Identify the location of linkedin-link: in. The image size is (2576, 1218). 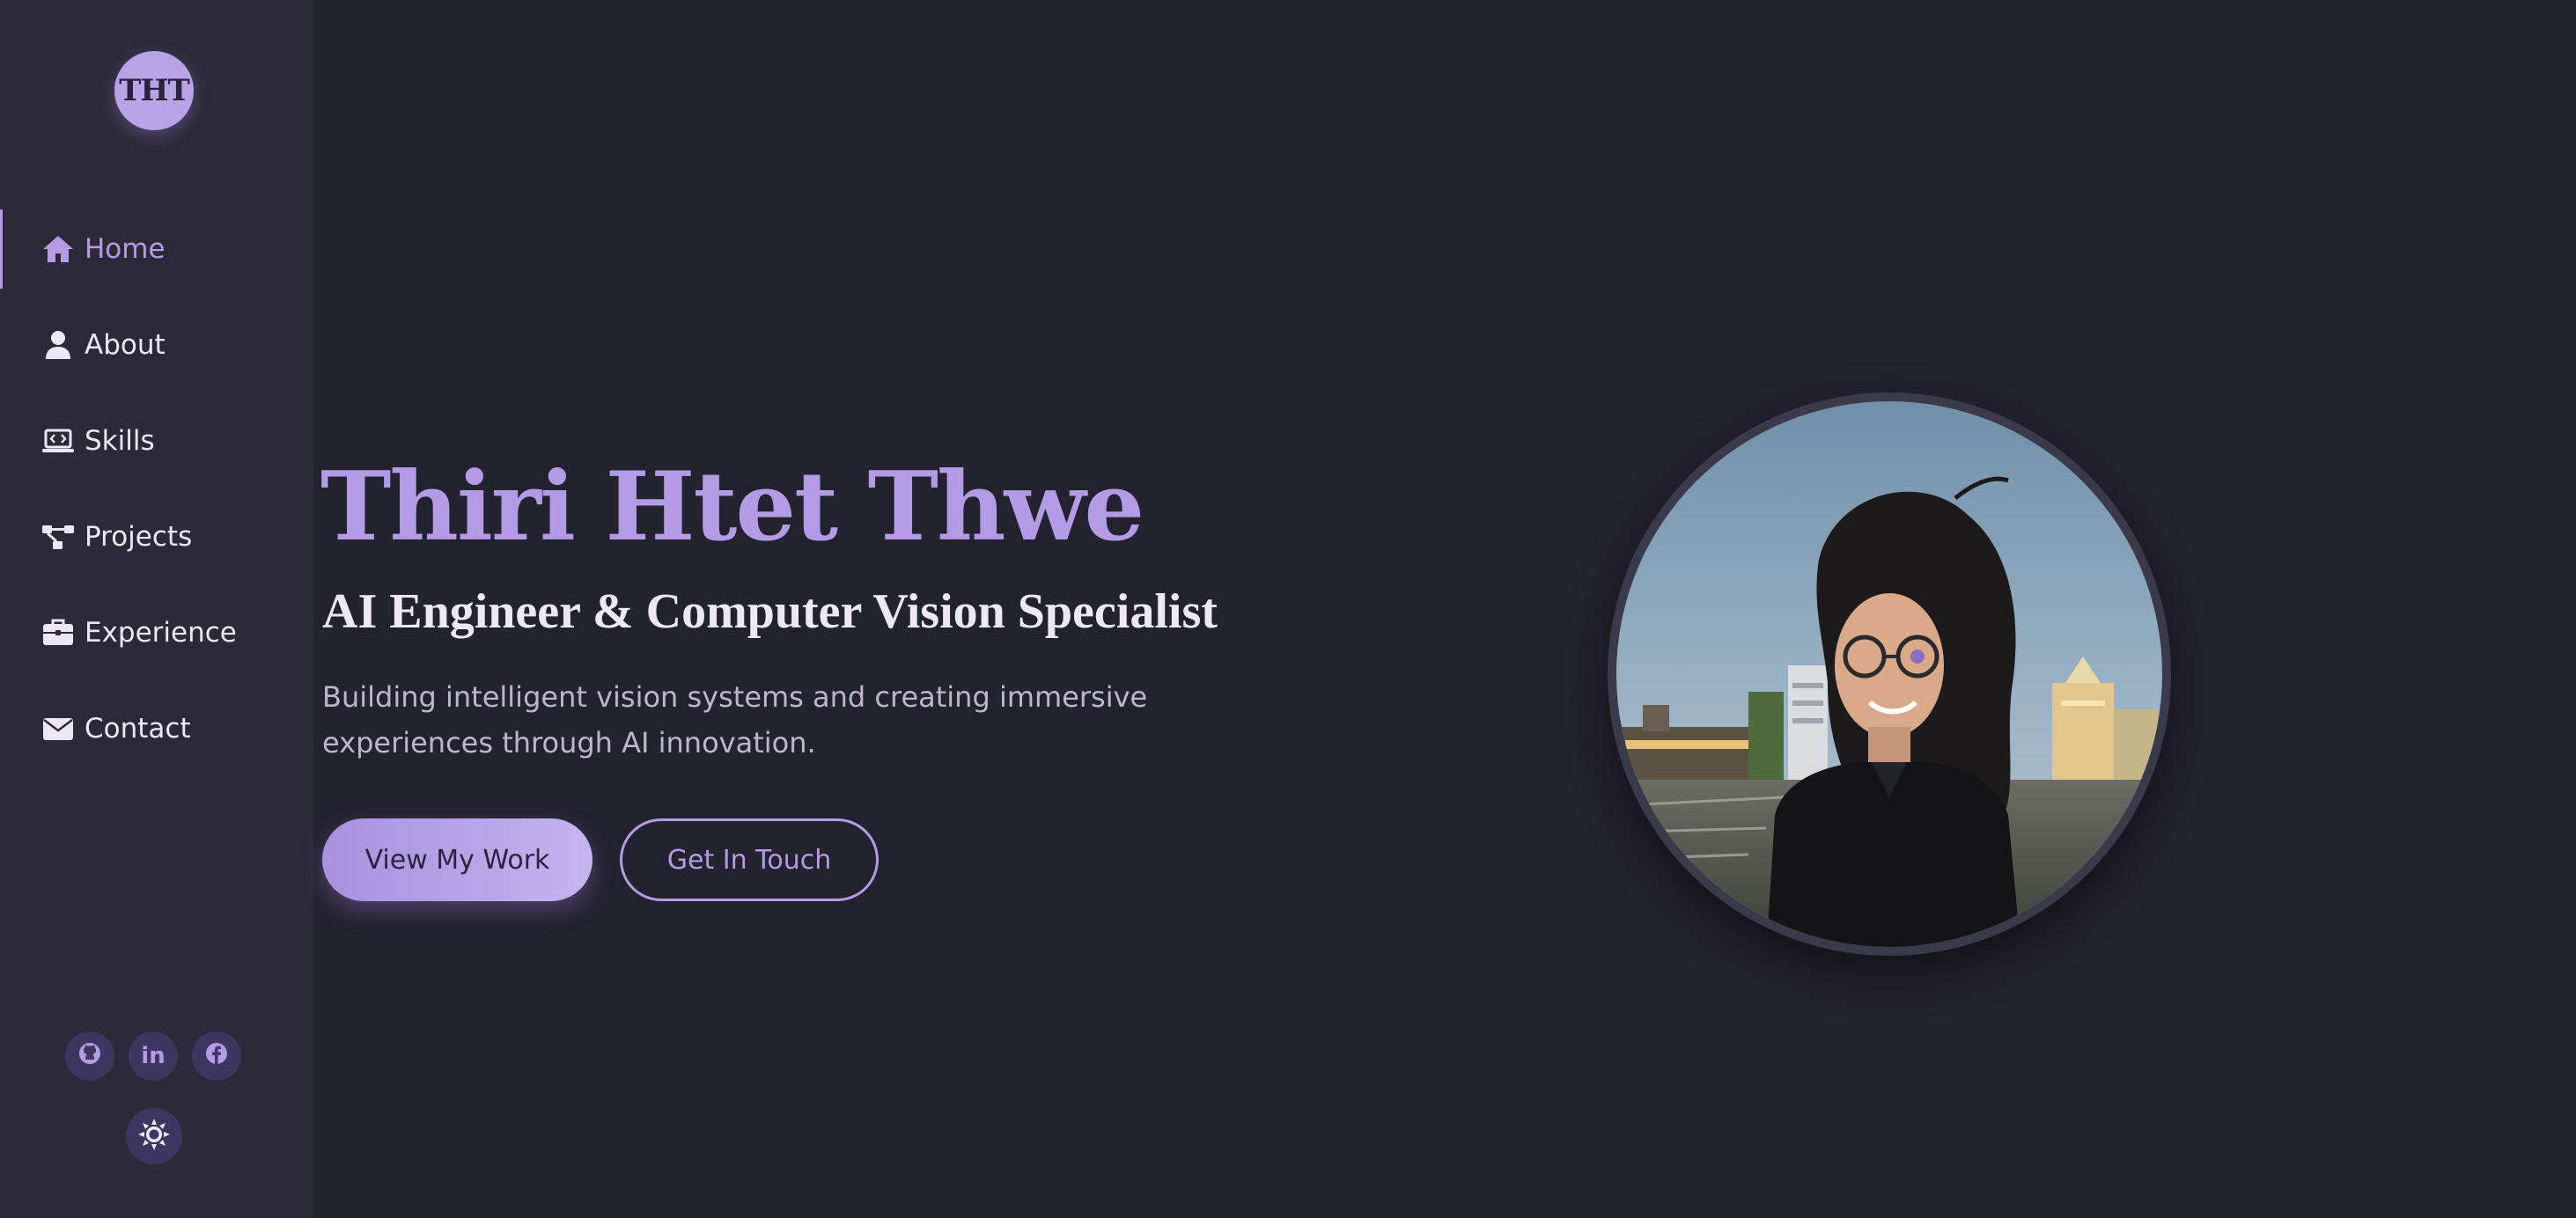
(153, 1056).